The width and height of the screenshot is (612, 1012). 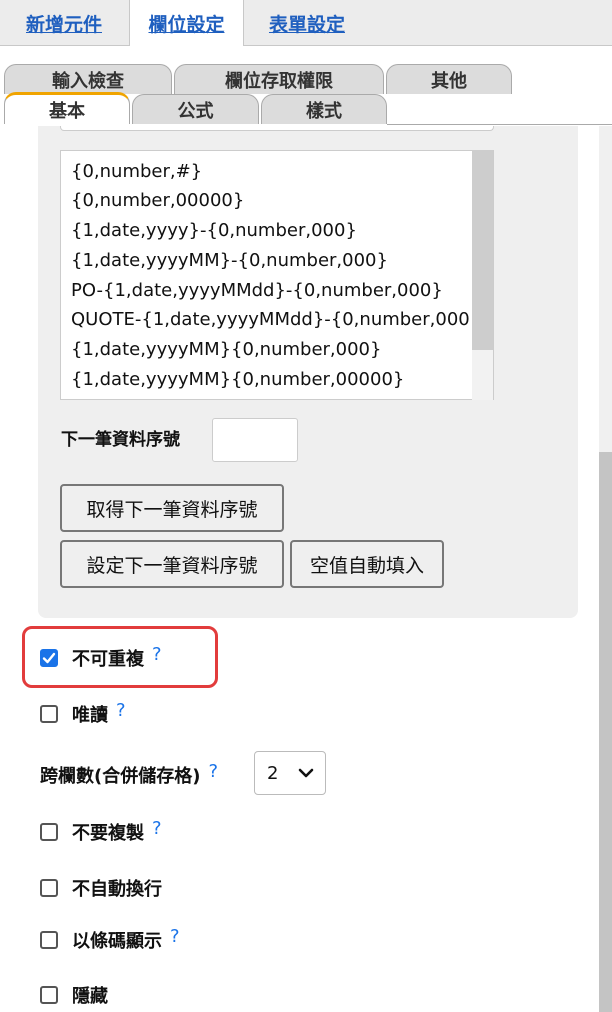 I want to click on tab-input-validation: 輸入檢查, so click(x=88, y=79).